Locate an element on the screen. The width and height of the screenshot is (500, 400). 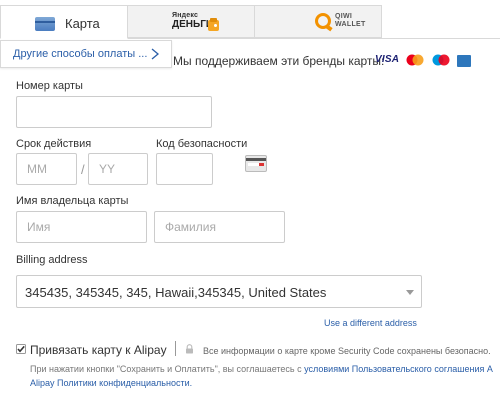
alipay-bind-checkbox is located at coordinates (21, 349).